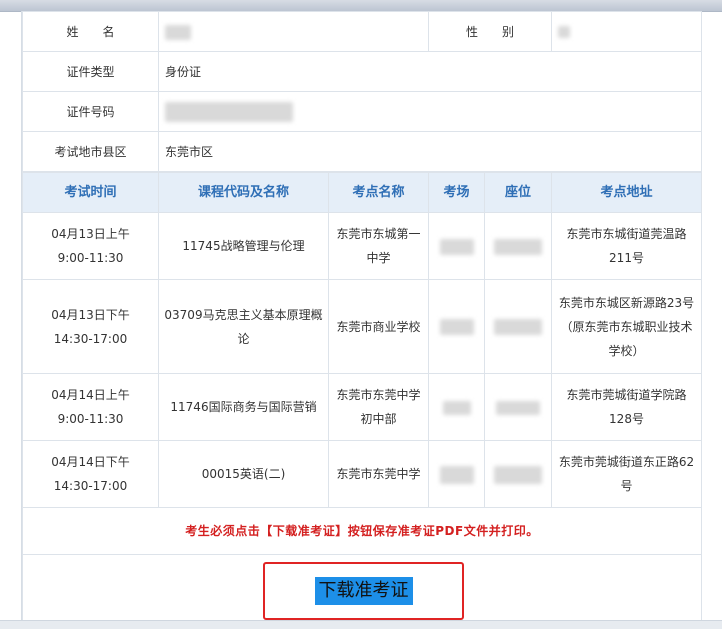 The image size is (722, 629). Describe the element at coordinates (378, 258) in the screenshot. I see `site-line: 中学` at that location.